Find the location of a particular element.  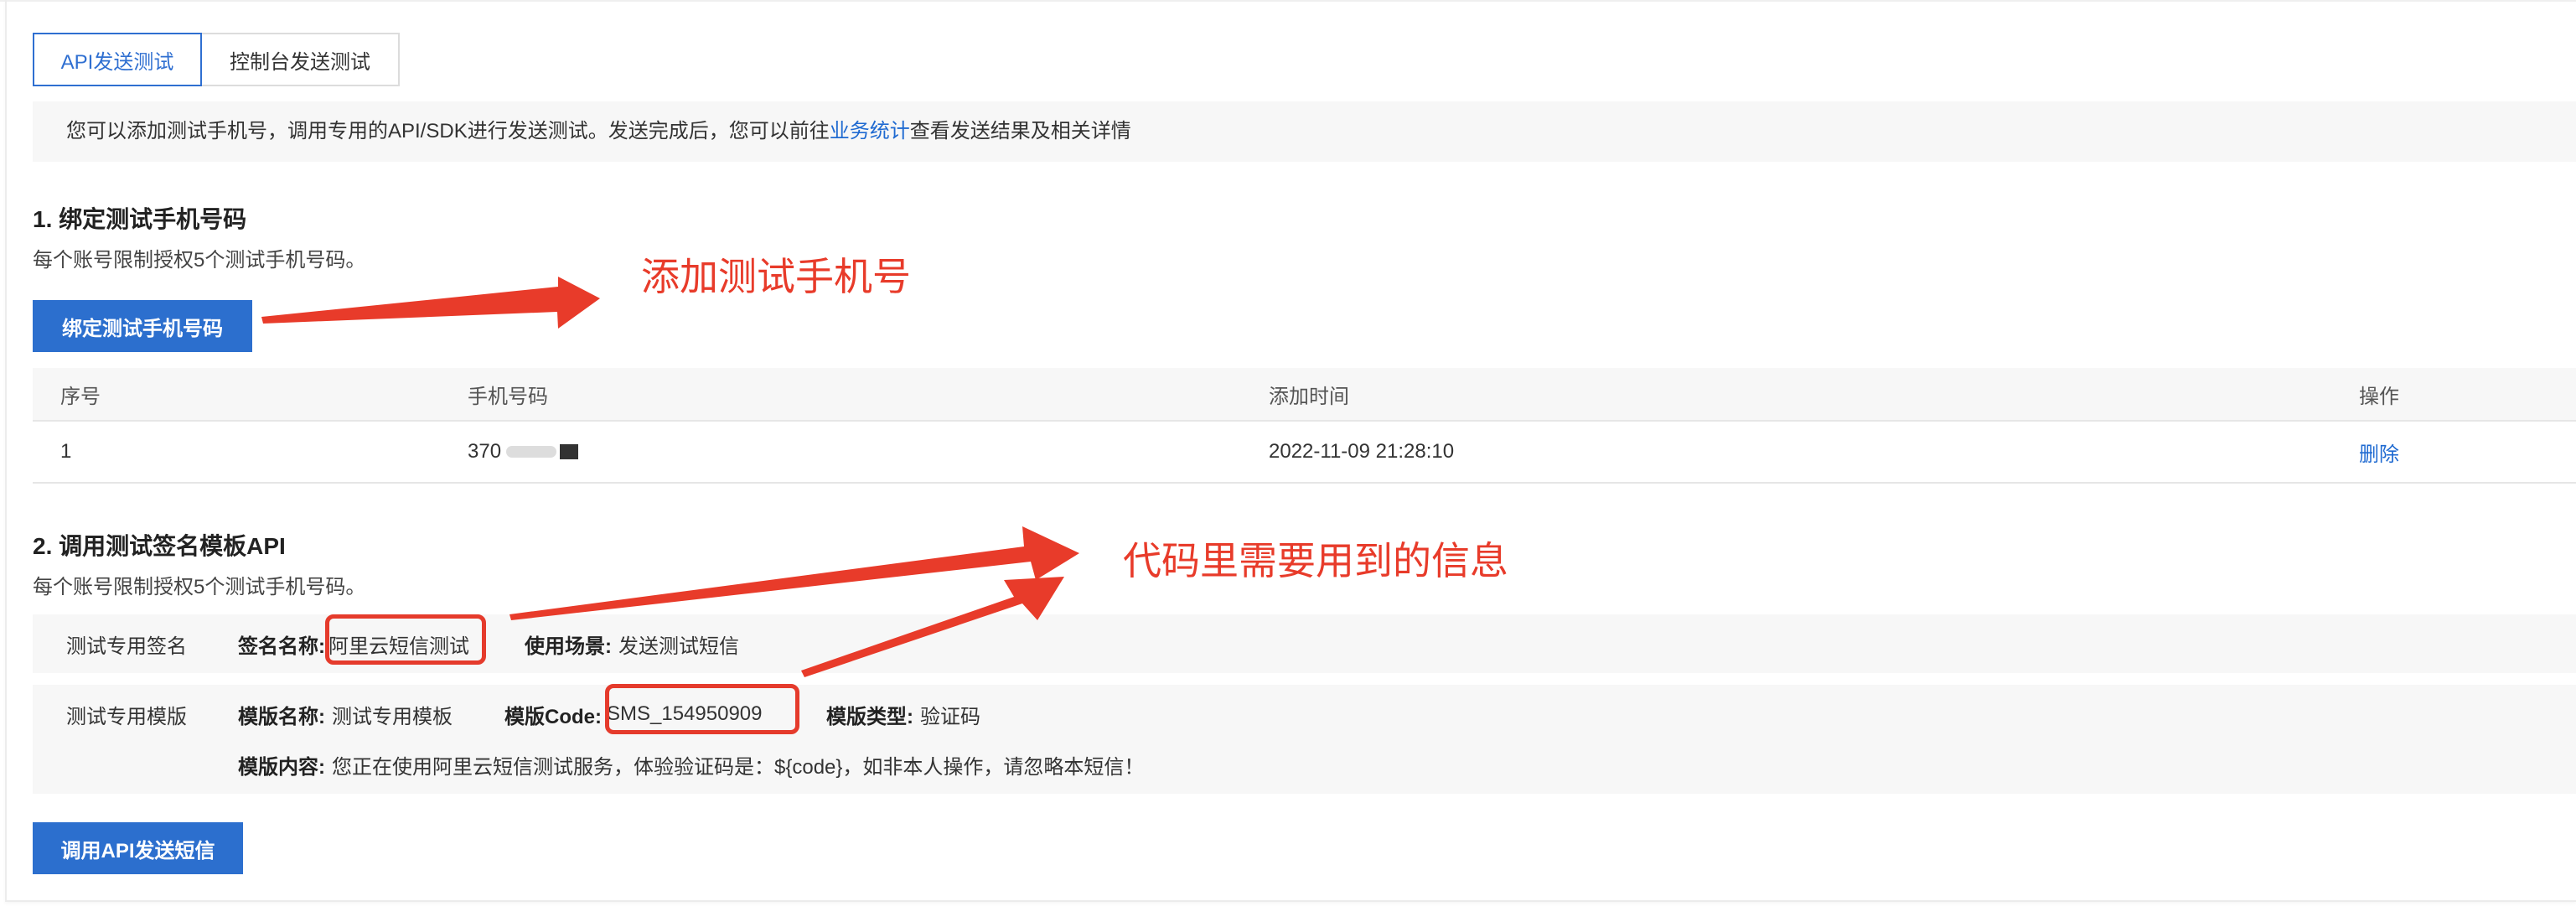

annotation-needed-info: 代码里需要用到的信息 is located at coordinates (1315, 560).